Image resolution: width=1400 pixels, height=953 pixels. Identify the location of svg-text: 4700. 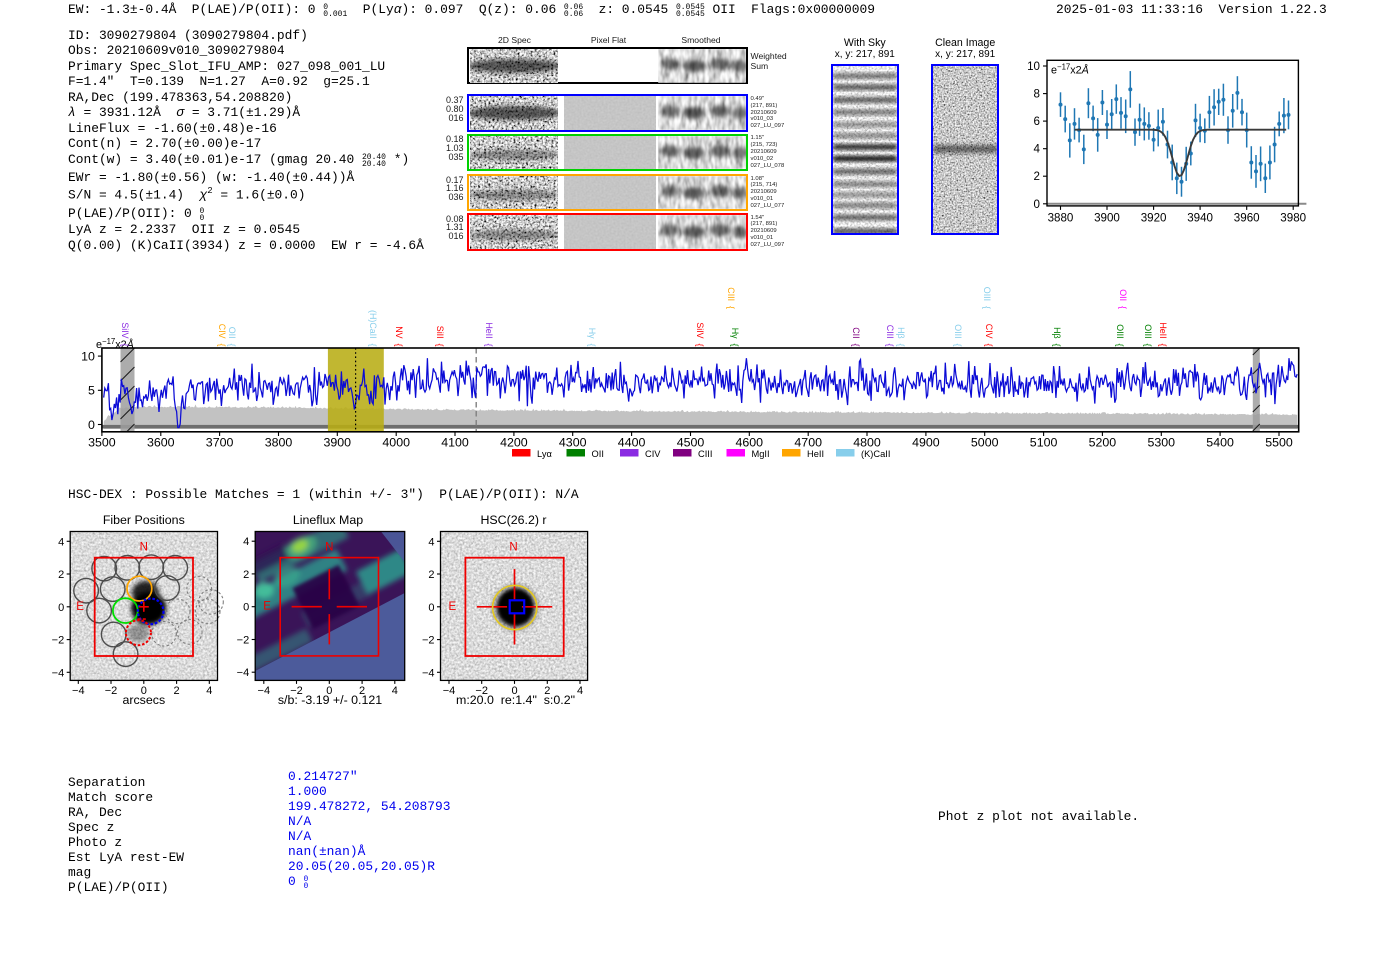
(808, 443).